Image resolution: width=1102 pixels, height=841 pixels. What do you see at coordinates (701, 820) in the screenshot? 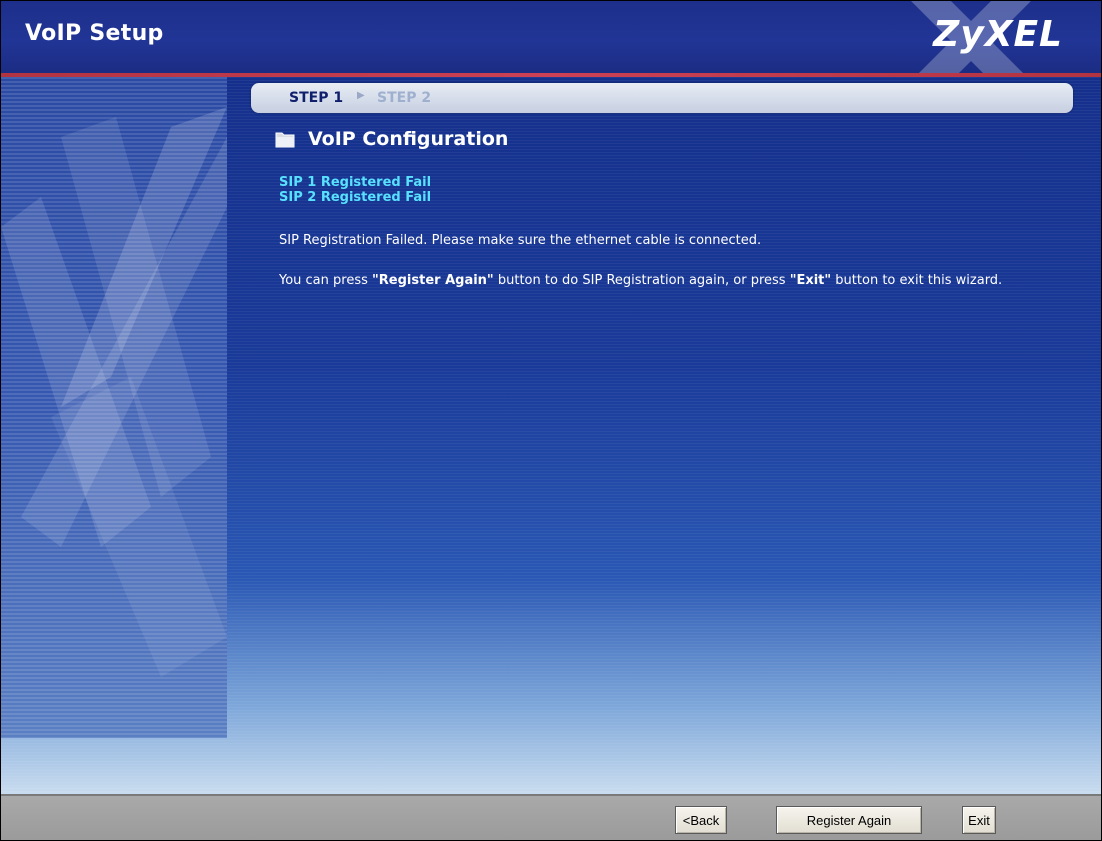
I see `back-button: <Back` at bounding box center [701, 820].